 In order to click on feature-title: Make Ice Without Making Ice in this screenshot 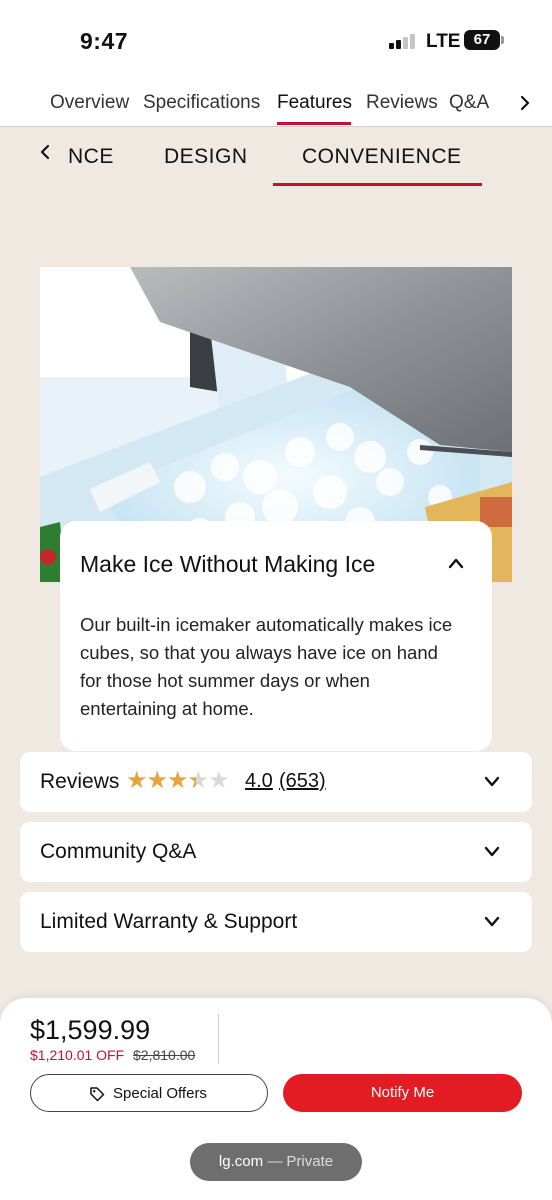, I will do `click(227, 564)`.